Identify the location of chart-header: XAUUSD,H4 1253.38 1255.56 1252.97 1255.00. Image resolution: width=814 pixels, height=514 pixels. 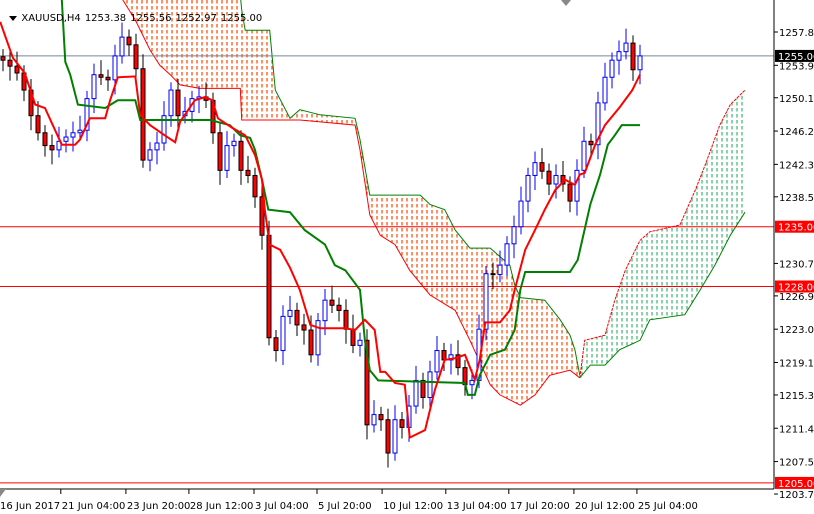
(134, 13).